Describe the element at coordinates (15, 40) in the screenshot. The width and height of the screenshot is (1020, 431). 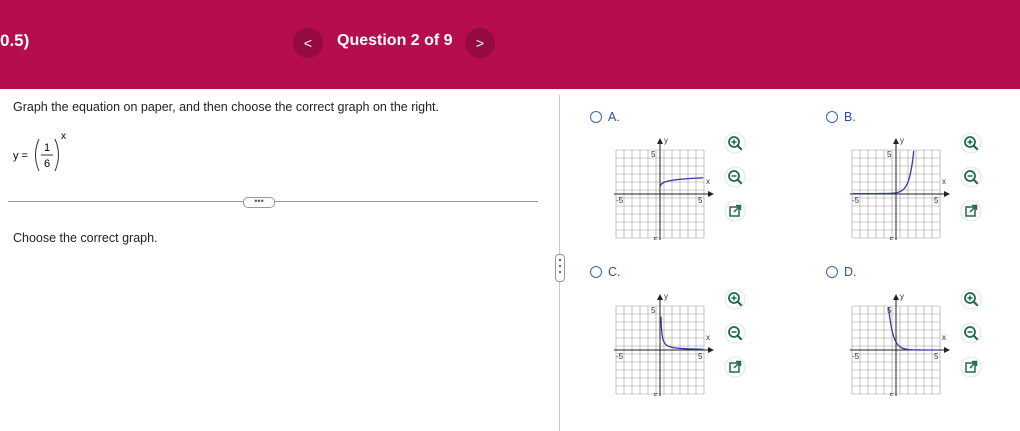
I see `problem-number: 0.5)` at that location.